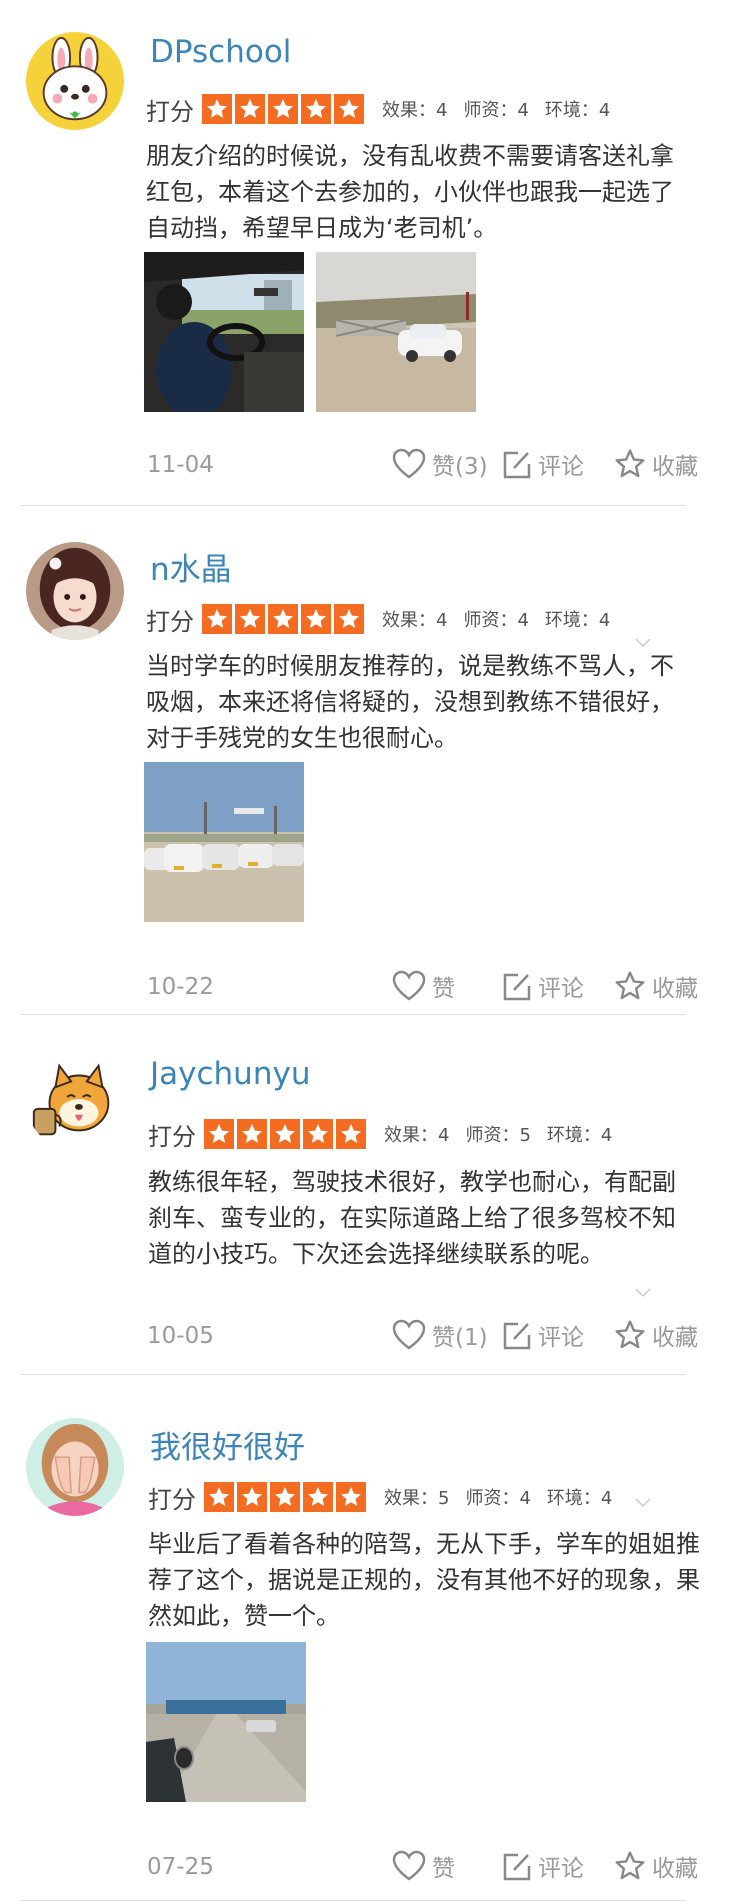  I want to click on cars-row-photo, so click(224, 842).